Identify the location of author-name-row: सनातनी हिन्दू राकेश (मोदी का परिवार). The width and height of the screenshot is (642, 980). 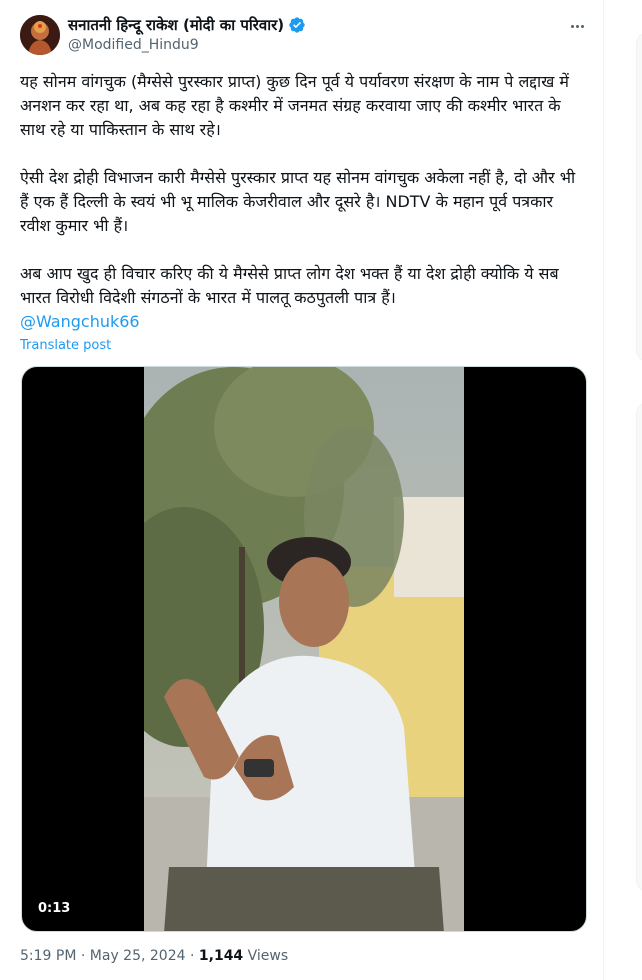
(187, 25).